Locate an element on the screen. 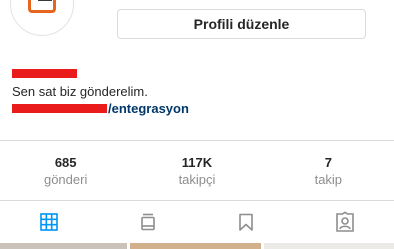  tab-tagged is located at coordinates (345, 222).